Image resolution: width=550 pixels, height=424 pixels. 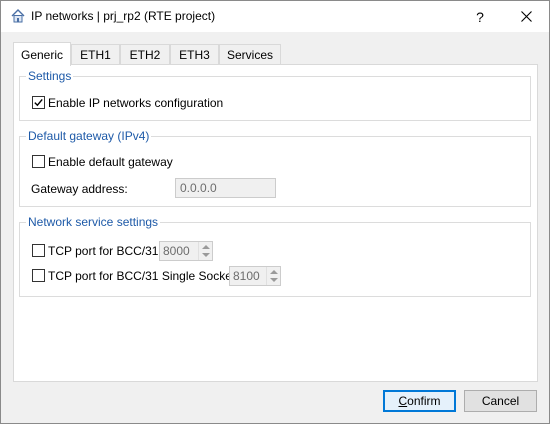 I want to click on tcp-port-stepper: 8000, so click(x=186, y=251).